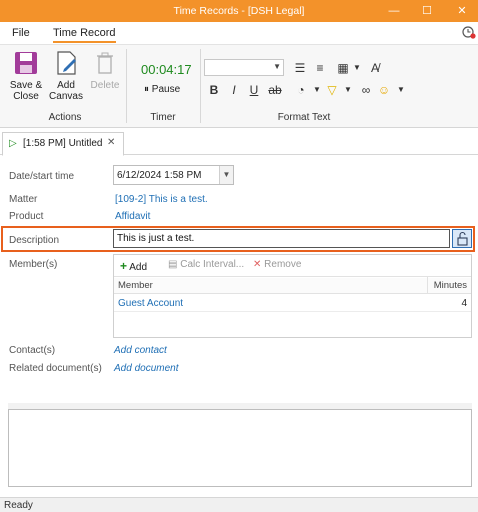 The width and height of the screenshot is (478, 512). Describe the element at coordinates (240, 448) in the screenshot. I see `notes-editor` at that location.